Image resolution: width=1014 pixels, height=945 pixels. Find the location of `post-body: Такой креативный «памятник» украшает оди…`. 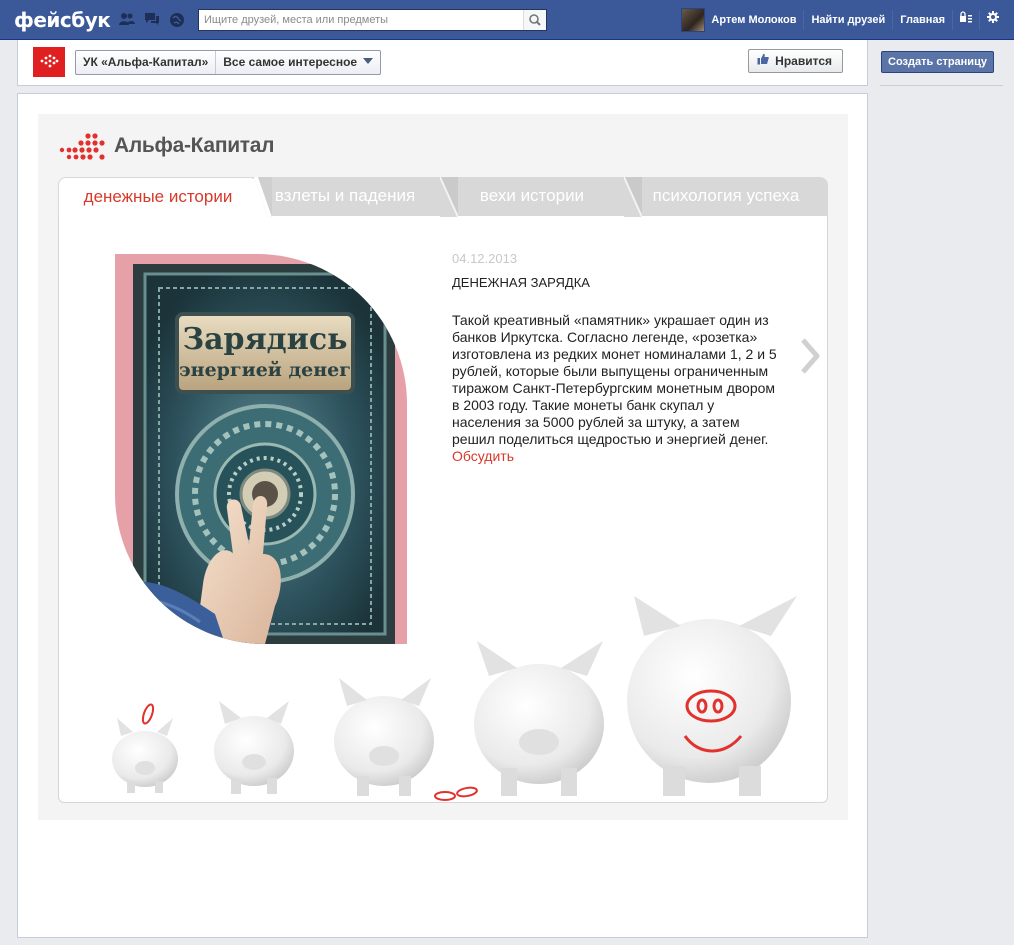

post-body: Такой креативный «памятник» украшает оди… is located at coordinates (617, 388).